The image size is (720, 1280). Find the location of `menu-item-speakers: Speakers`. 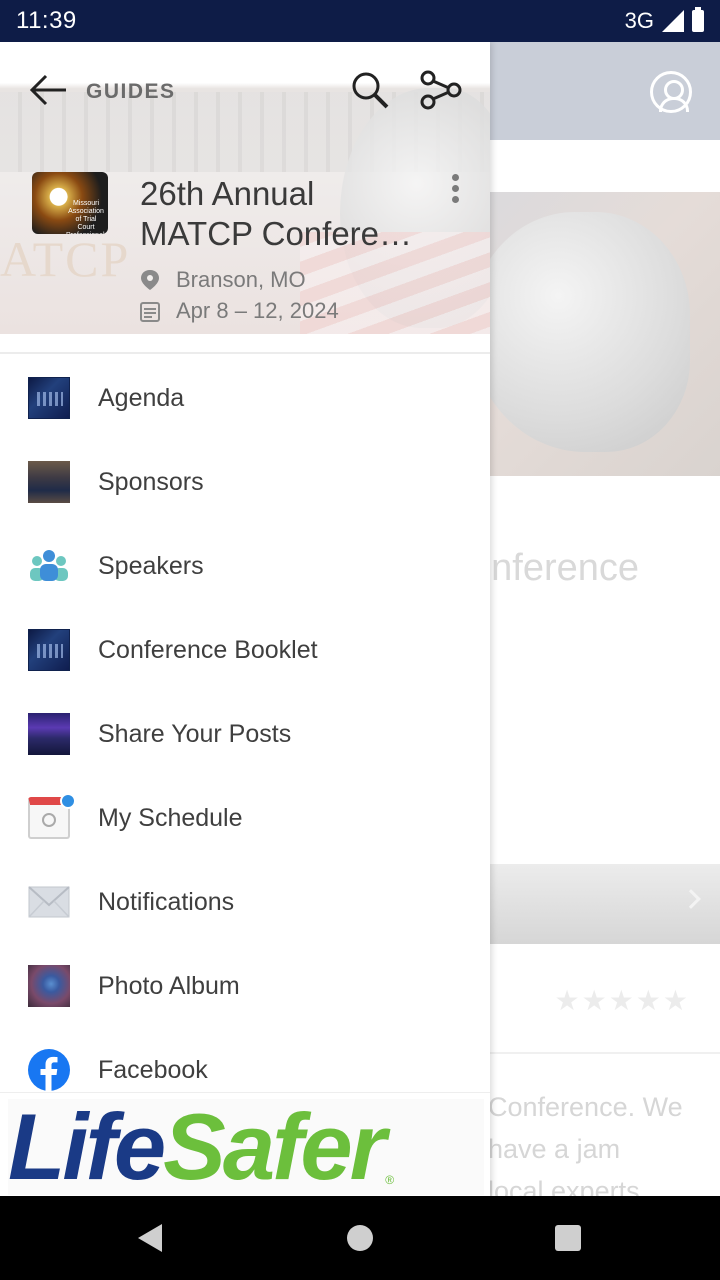

menu-item-speakers: Speakers is located at coordinates (245, 566).